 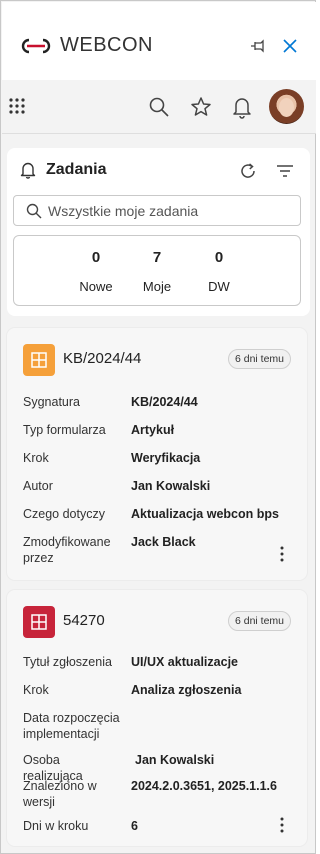 I want to click on field-label: Autor, so click(x=38, y=486).